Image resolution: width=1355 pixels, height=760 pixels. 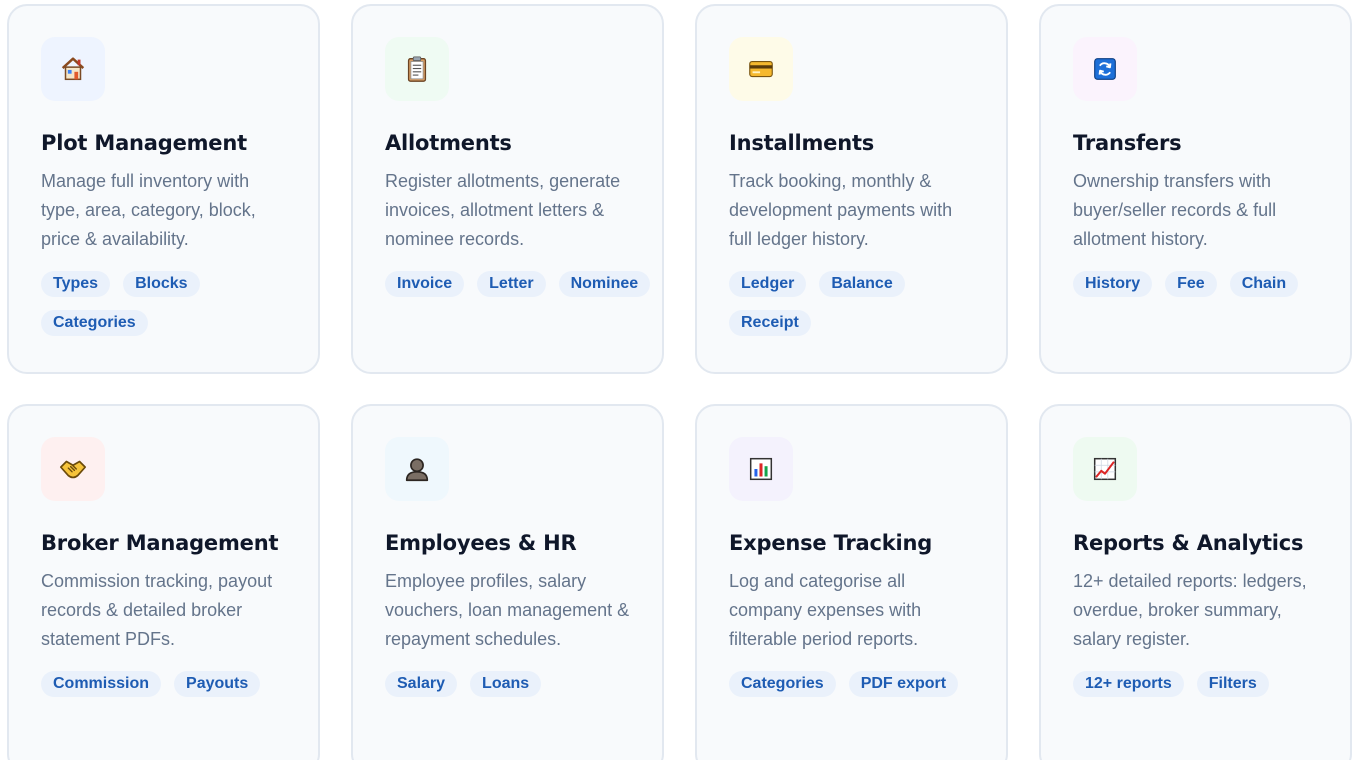 I want to click on tag-list: Categories PDF export, so click(x=864, y=684).